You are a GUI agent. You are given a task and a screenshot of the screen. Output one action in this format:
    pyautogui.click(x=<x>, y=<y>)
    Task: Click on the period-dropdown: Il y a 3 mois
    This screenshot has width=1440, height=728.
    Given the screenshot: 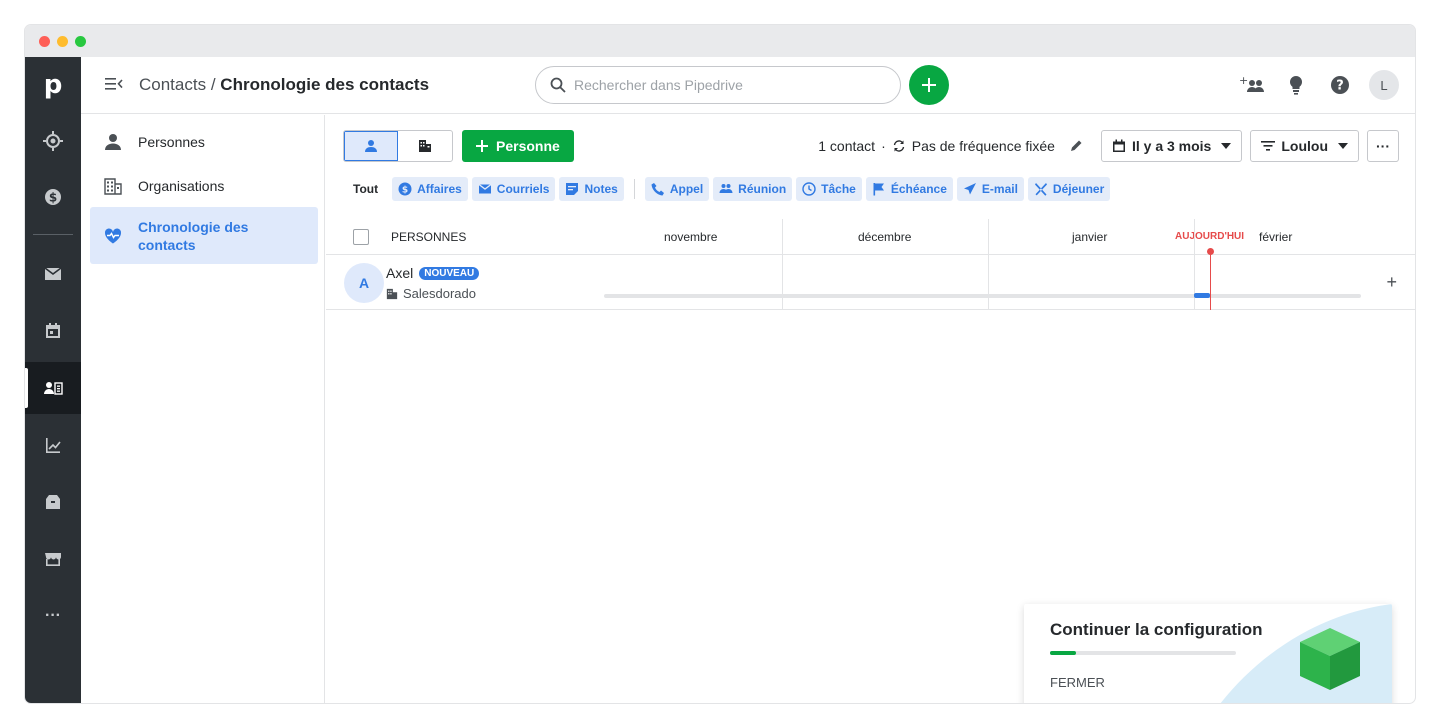 What is the action you would take?
    pyautogui.click(x=1171, y=146)
    